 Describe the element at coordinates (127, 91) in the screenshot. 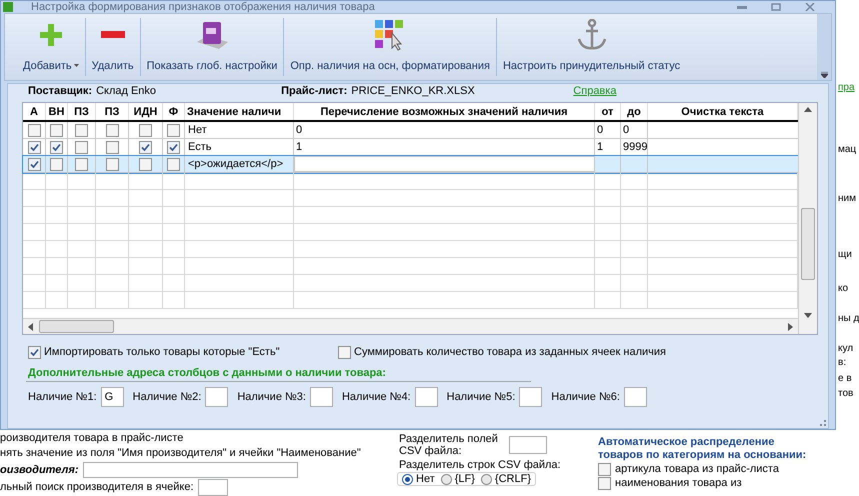

I see `supplier-name: Склад Enko` at that location.